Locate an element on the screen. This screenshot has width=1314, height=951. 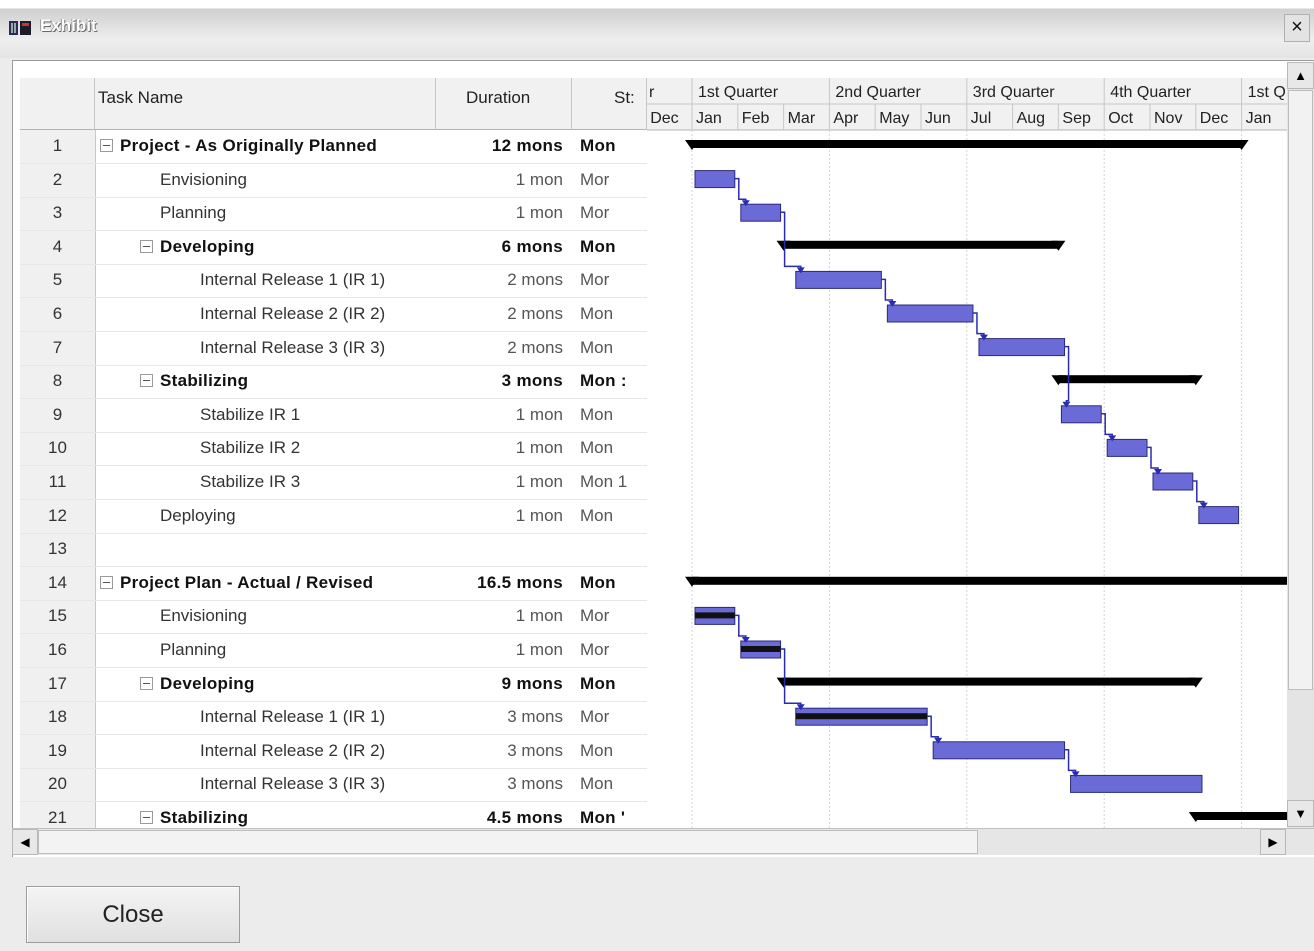
table-row: 15 Envisioning 1 mon Mor is located at coordinates (333, 617).